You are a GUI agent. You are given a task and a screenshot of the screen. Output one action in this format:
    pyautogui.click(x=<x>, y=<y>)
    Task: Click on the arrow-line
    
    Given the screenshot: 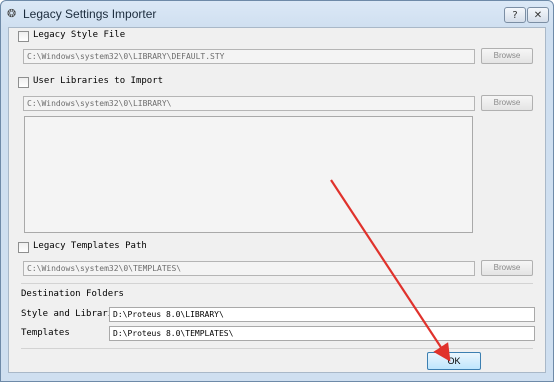 What is the action you would take?
    pyautogui.click(x=390, y=270)
    